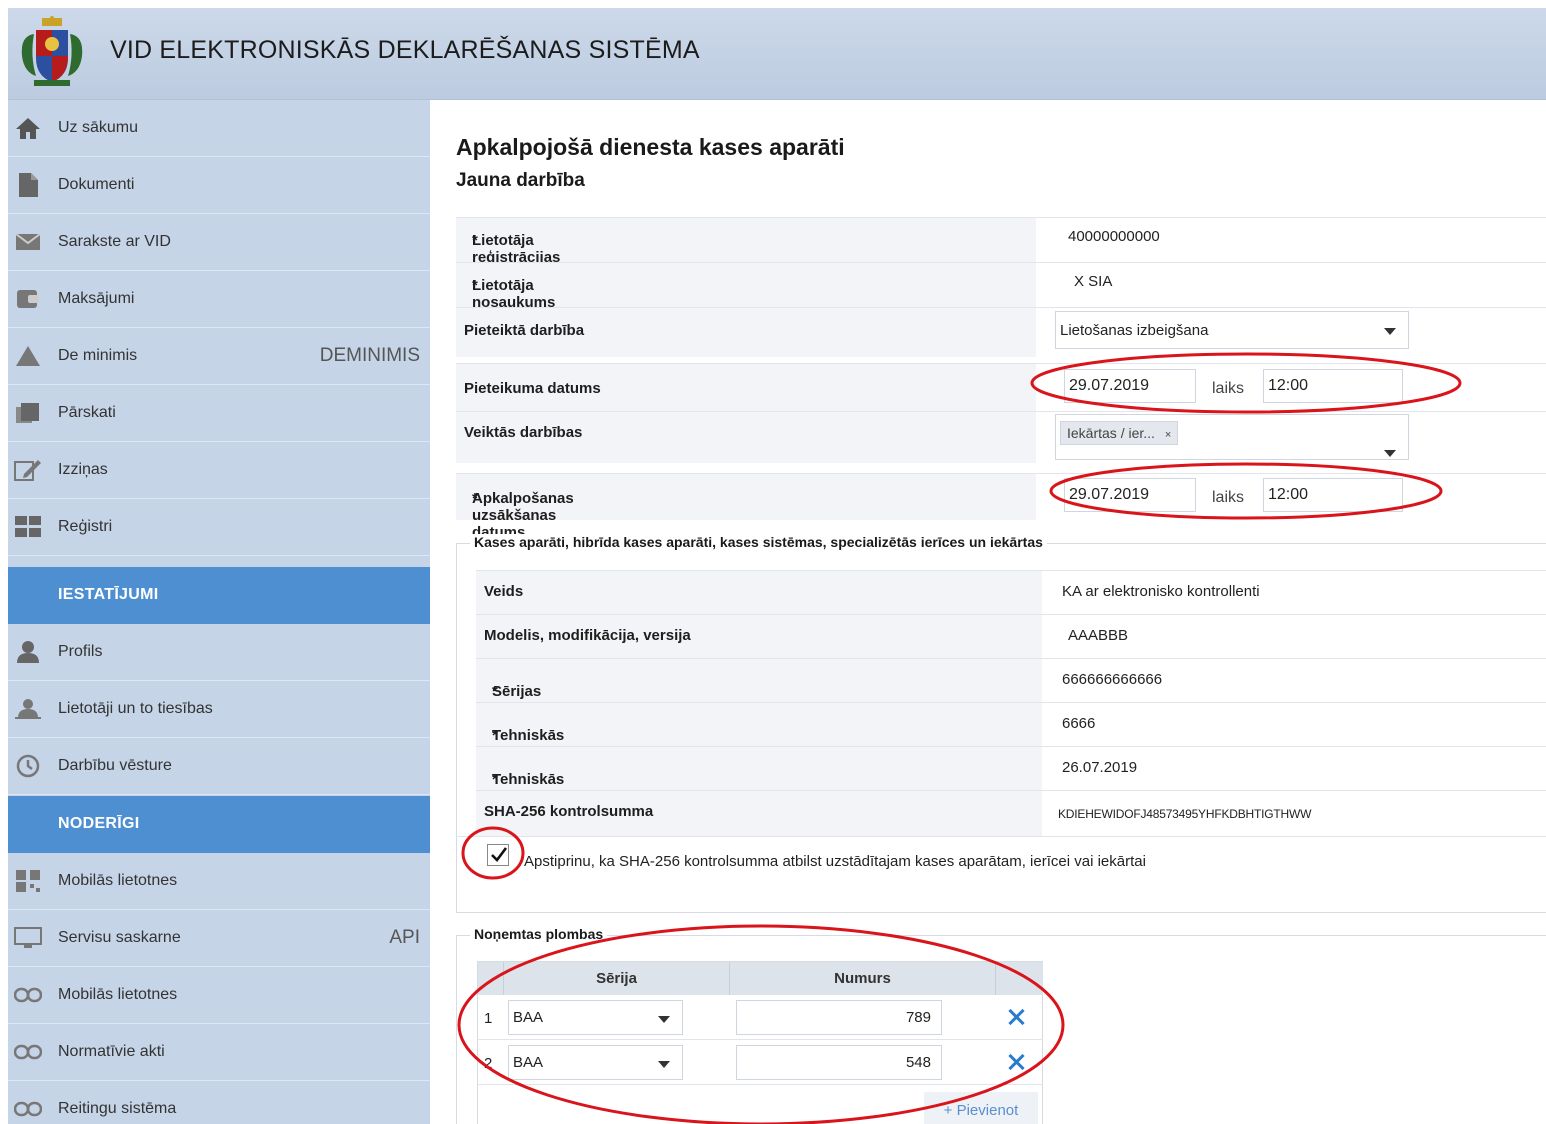 This screenshot has height=1124, width=1546. Describe the element at coordinates (96, 298) in the screenshot. I see `sidebar-item-label: Maksājumi` at that location.